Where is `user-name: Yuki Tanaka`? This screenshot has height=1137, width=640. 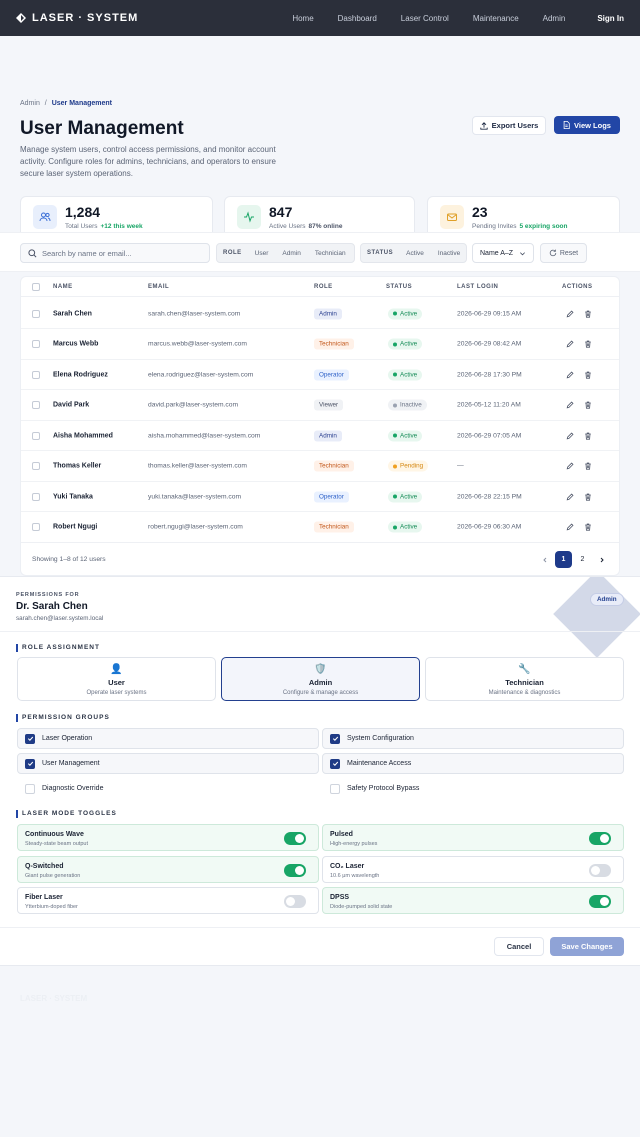
user-name: Yuki Tanaka is located at coordinates (73, 496).